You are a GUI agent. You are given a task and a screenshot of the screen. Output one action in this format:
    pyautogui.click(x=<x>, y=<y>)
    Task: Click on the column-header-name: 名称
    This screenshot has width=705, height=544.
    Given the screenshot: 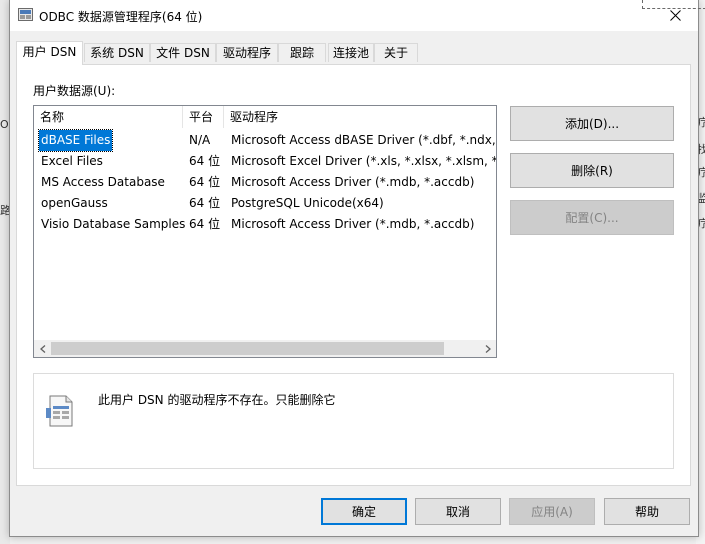 What is the action you would take?
    pyautogui.click(x=108, y=117)
    